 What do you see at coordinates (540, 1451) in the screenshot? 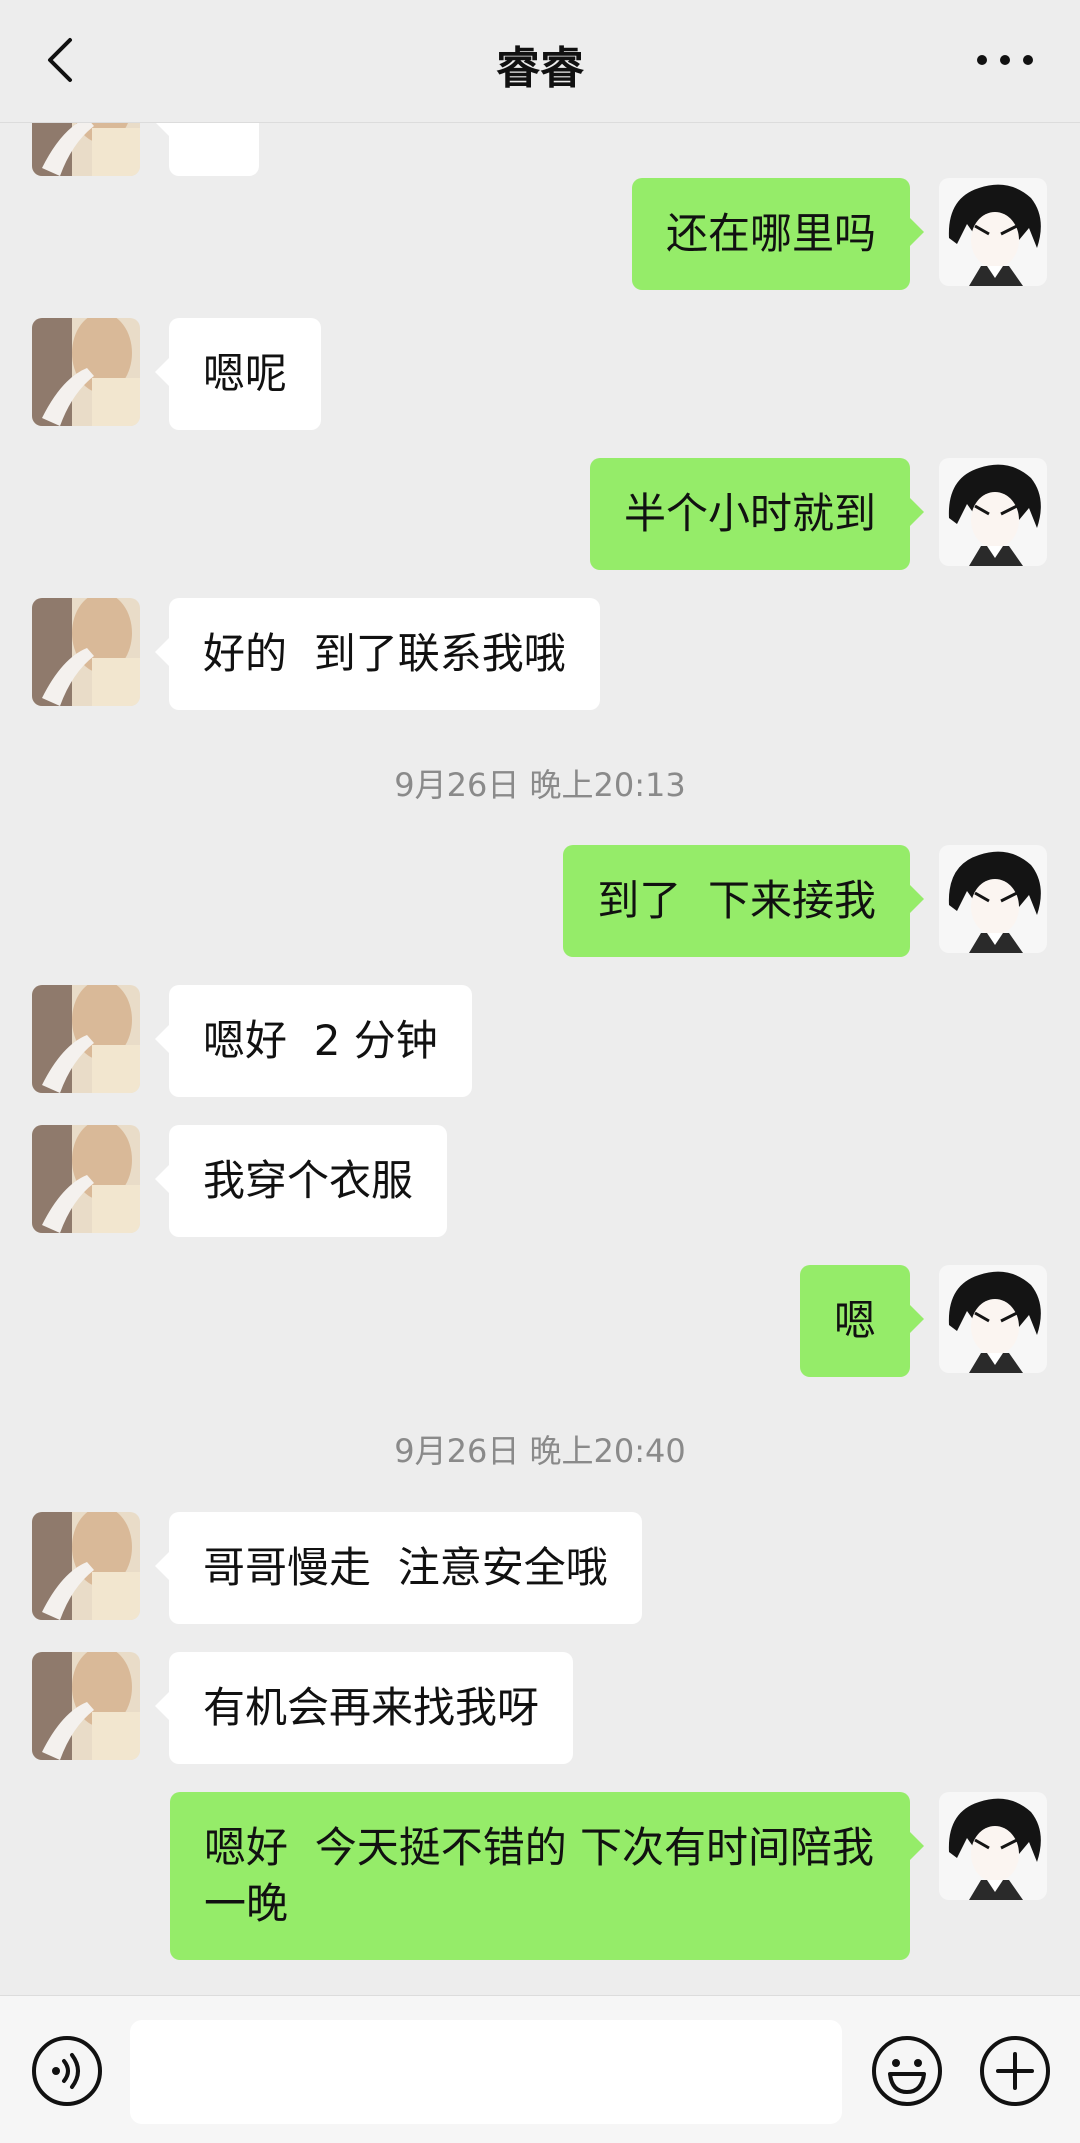
I see `timestamp: 9月26日 晚上20:40` at bounding box center [540, 1451].